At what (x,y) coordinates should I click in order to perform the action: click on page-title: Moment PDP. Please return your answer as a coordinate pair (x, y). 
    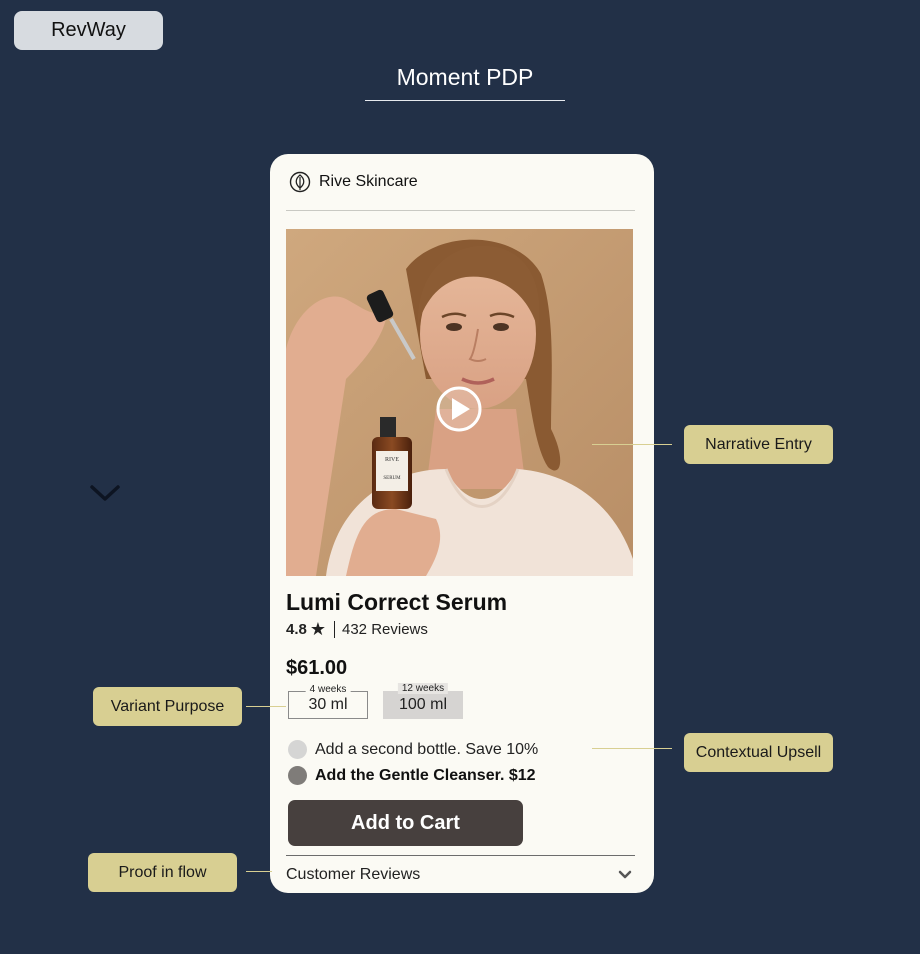
    Looking at the image, I should click on (465, 80).